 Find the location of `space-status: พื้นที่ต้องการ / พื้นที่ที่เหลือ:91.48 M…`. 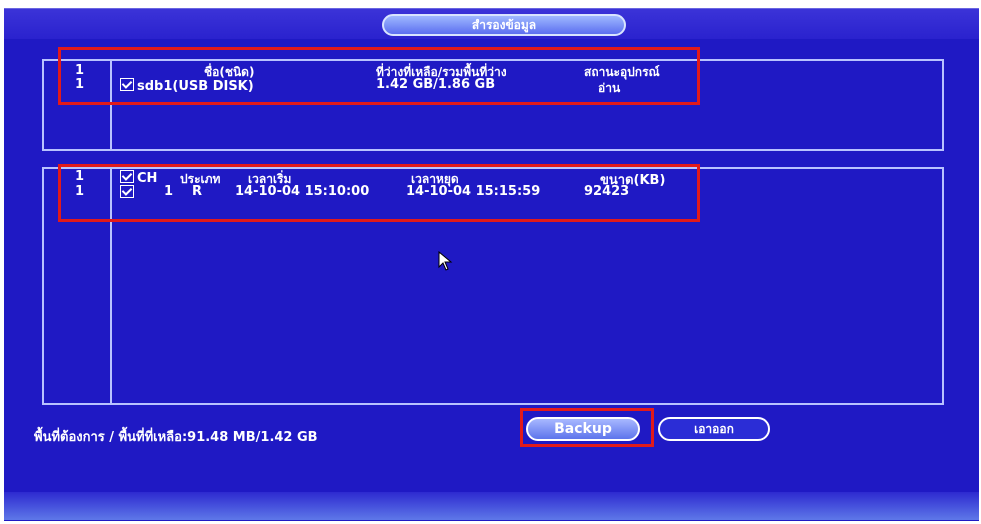

space-status: พื้นที่ต้องการ / พื้นที่ที่เหลือ:91.48 M… is located at coordinates (176, 437).